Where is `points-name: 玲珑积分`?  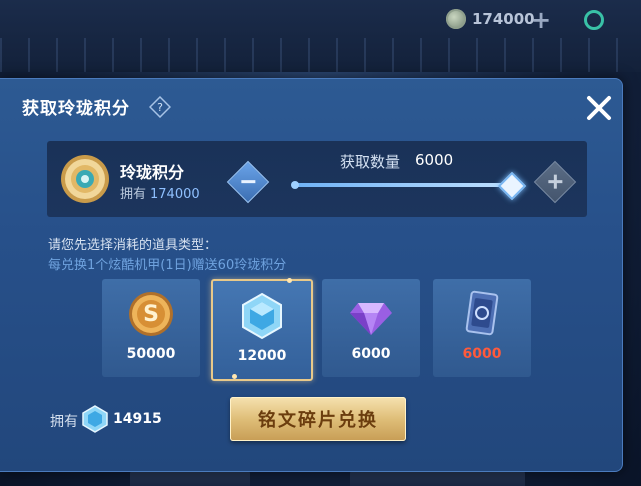
points-name: 玲珑积分 is located at coordinates (152, 172).